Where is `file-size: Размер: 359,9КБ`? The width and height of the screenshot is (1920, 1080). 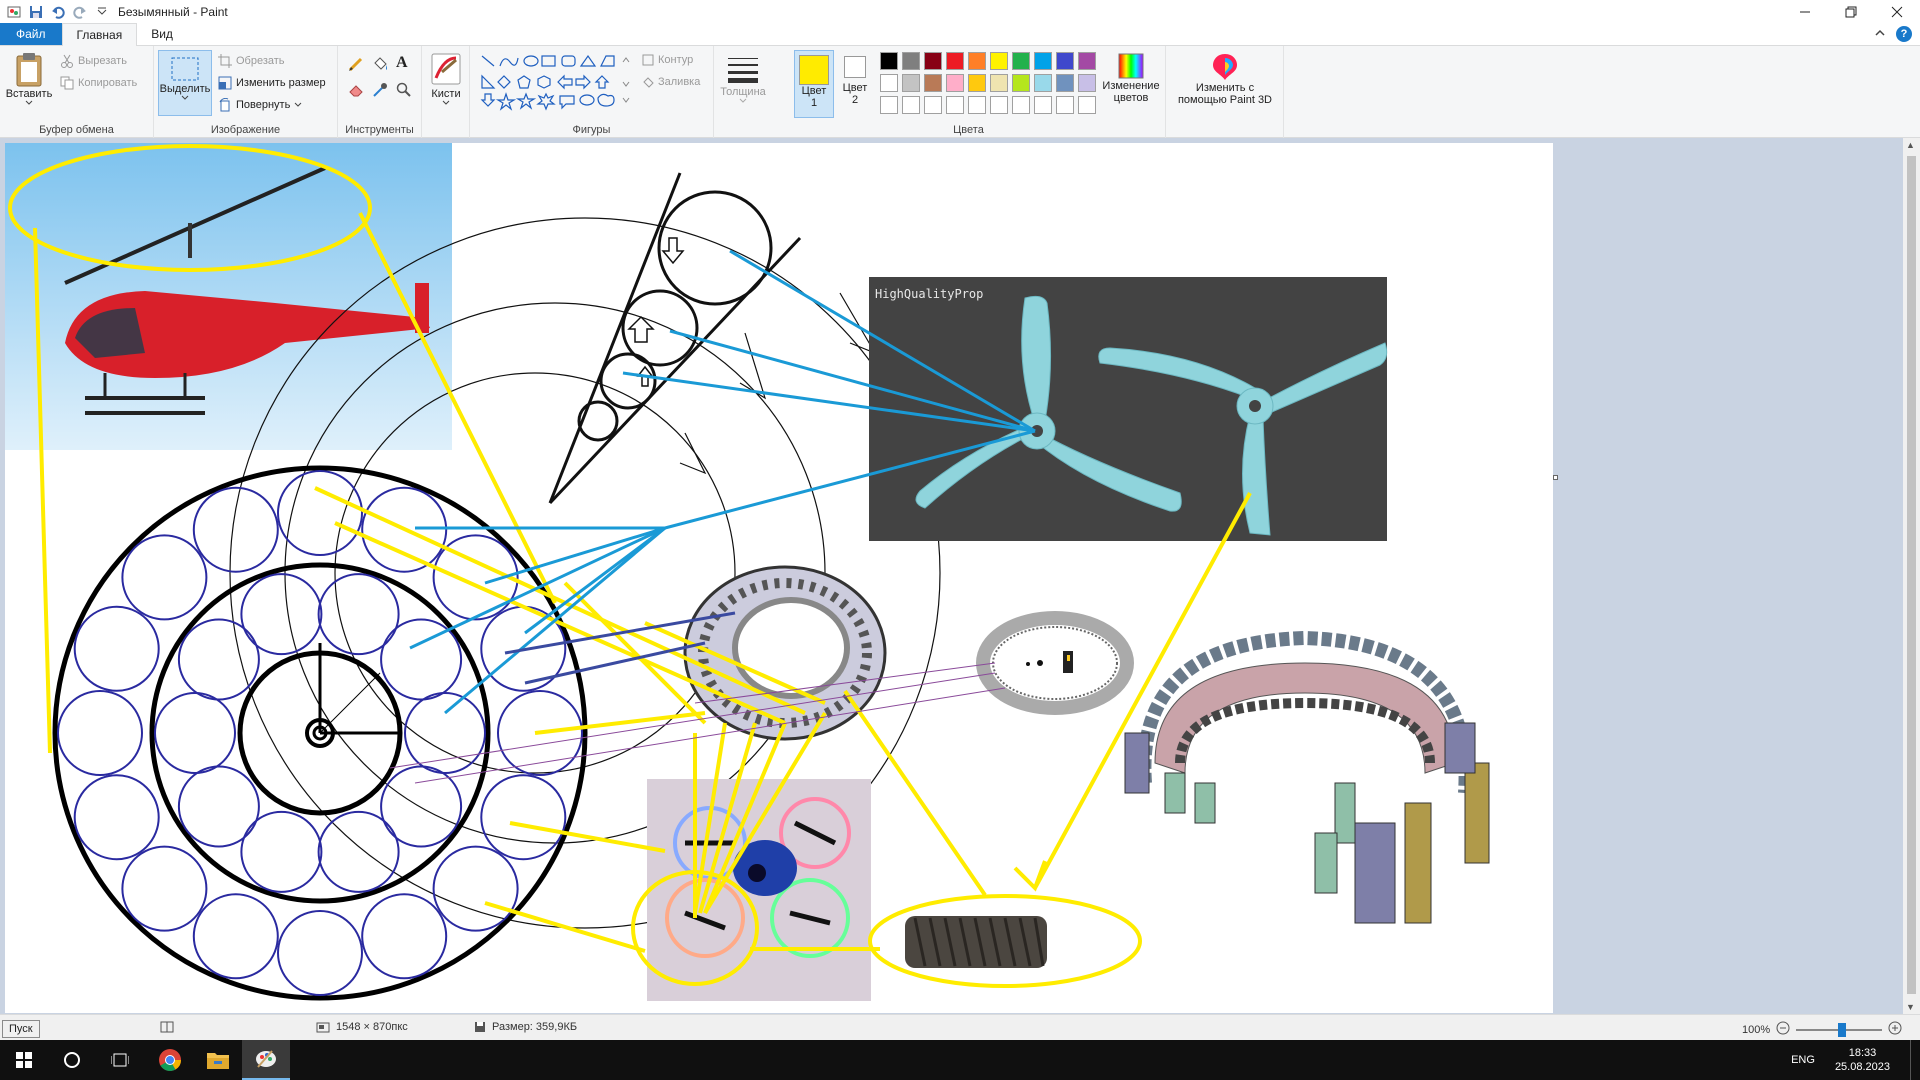 file-size: Размер: 359,9КБ is located at coordinates (525, 1027).